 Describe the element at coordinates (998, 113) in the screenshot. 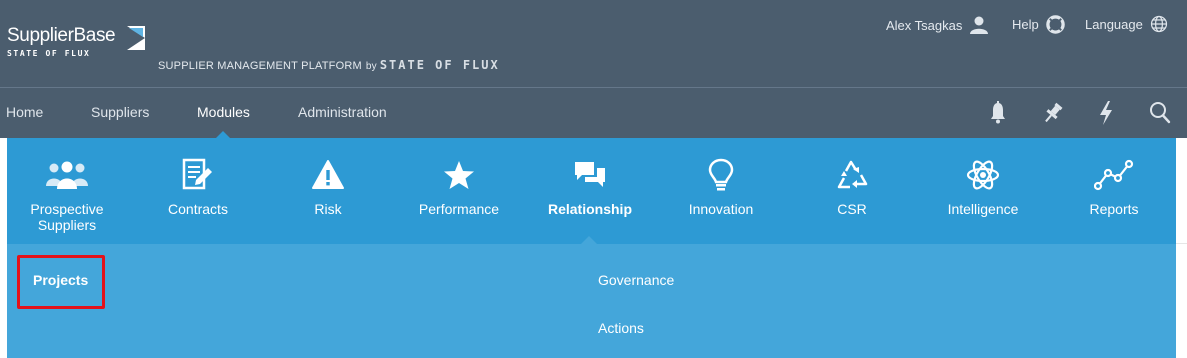

I see `bell-icon` at that location.